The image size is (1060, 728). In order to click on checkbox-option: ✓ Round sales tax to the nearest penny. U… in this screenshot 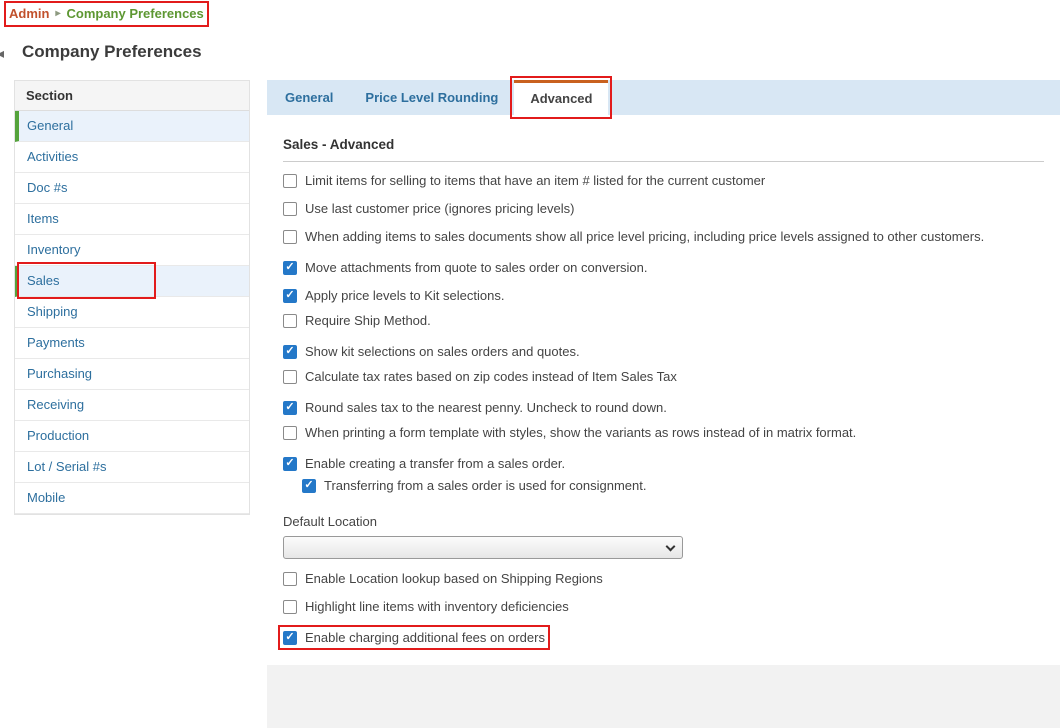, I will do `click(475, 407)`.